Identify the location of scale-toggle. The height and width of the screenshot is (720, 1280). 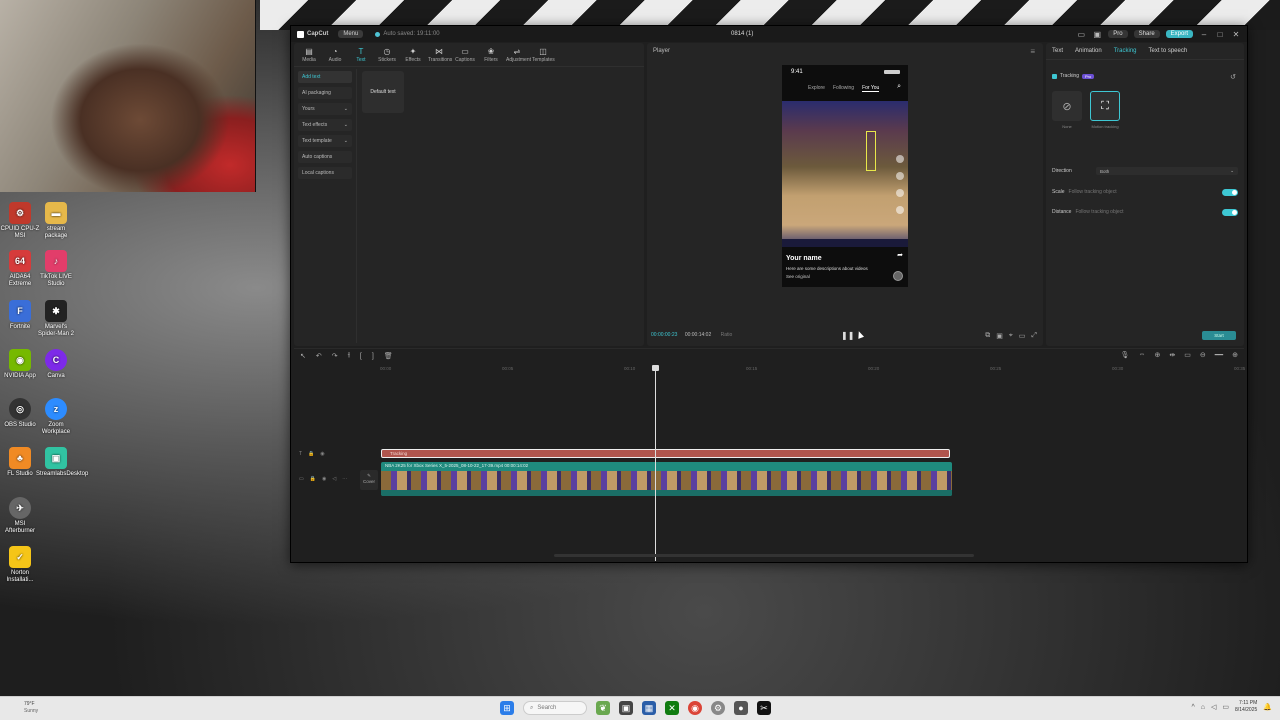
(1230, 192).